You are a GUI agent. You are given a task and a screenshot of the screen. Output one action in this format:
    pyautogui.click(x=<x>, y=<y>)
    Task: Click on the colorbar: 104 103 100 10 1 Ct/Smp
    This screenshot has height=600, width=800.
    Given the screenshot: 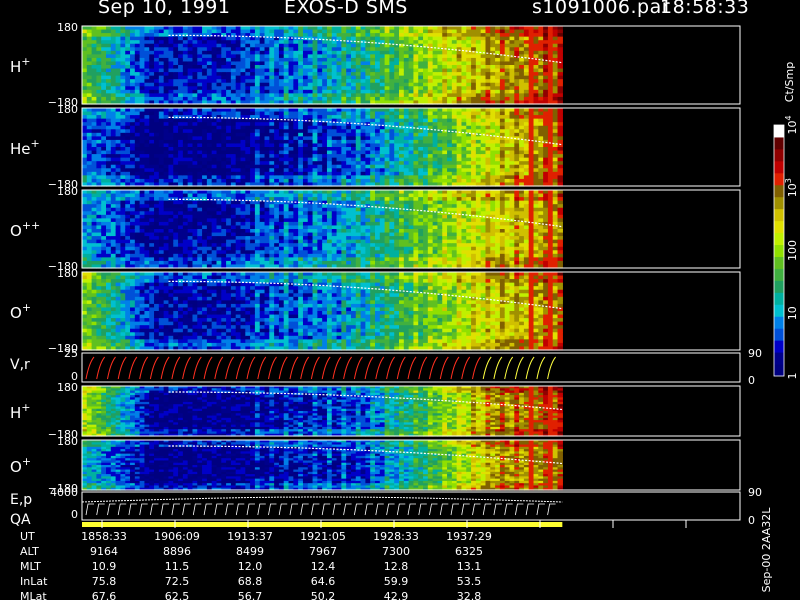 What is the action you would take?
    pyautogui.click(x=786, y=221)
    